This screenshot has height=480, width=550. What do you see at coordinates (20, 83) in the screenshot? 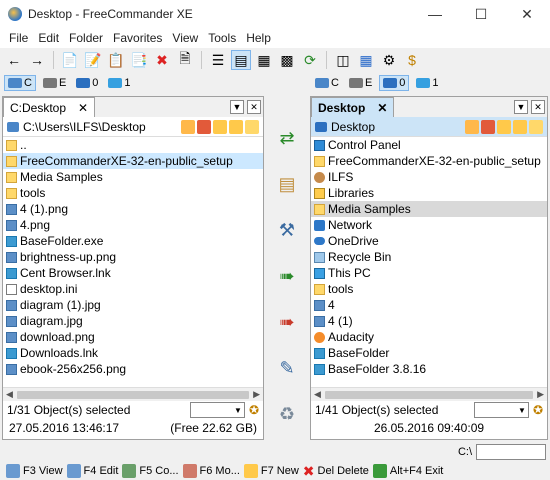
I see `left-drive-c: C` at bounding box center [20, 83].